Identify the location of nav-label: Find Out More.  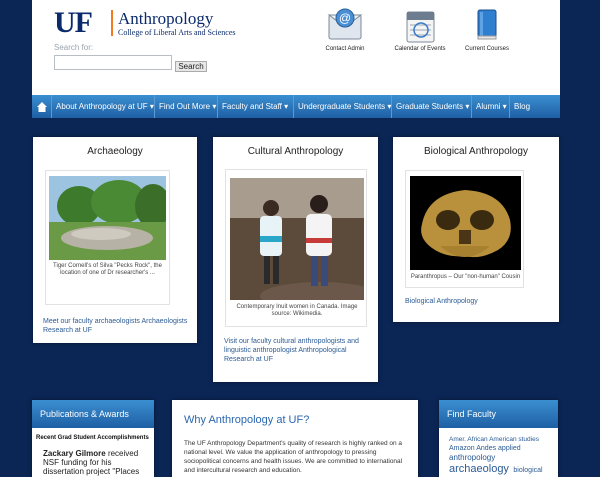
(185, 106).